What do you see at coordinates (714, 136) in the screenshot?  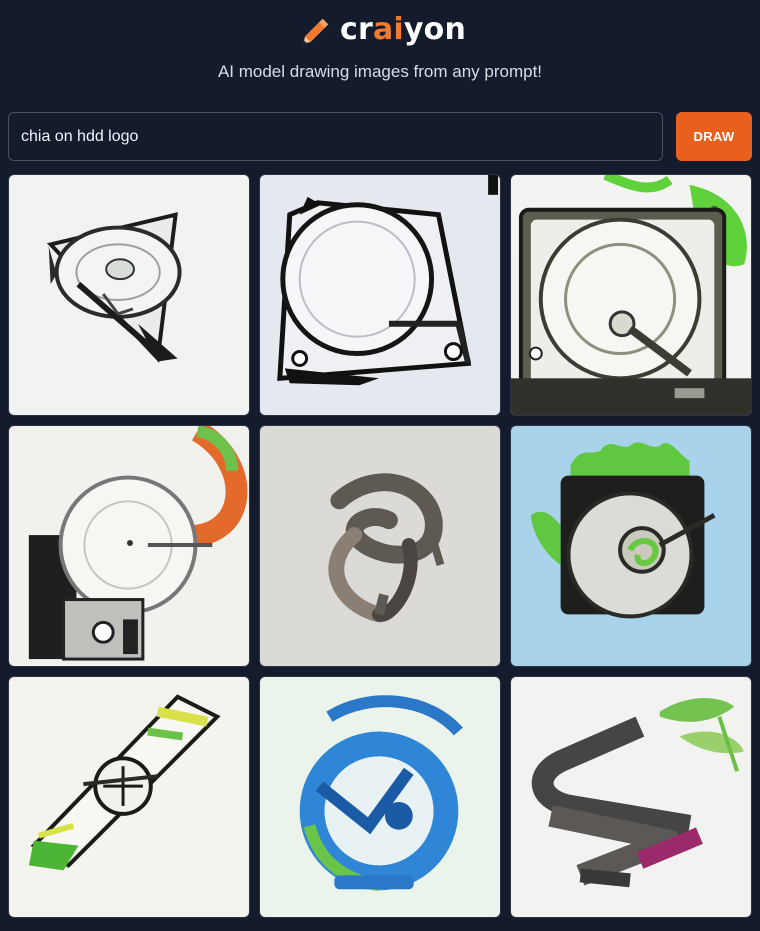 I see `draw-button: DRAW` at bounding box center [714, 136].